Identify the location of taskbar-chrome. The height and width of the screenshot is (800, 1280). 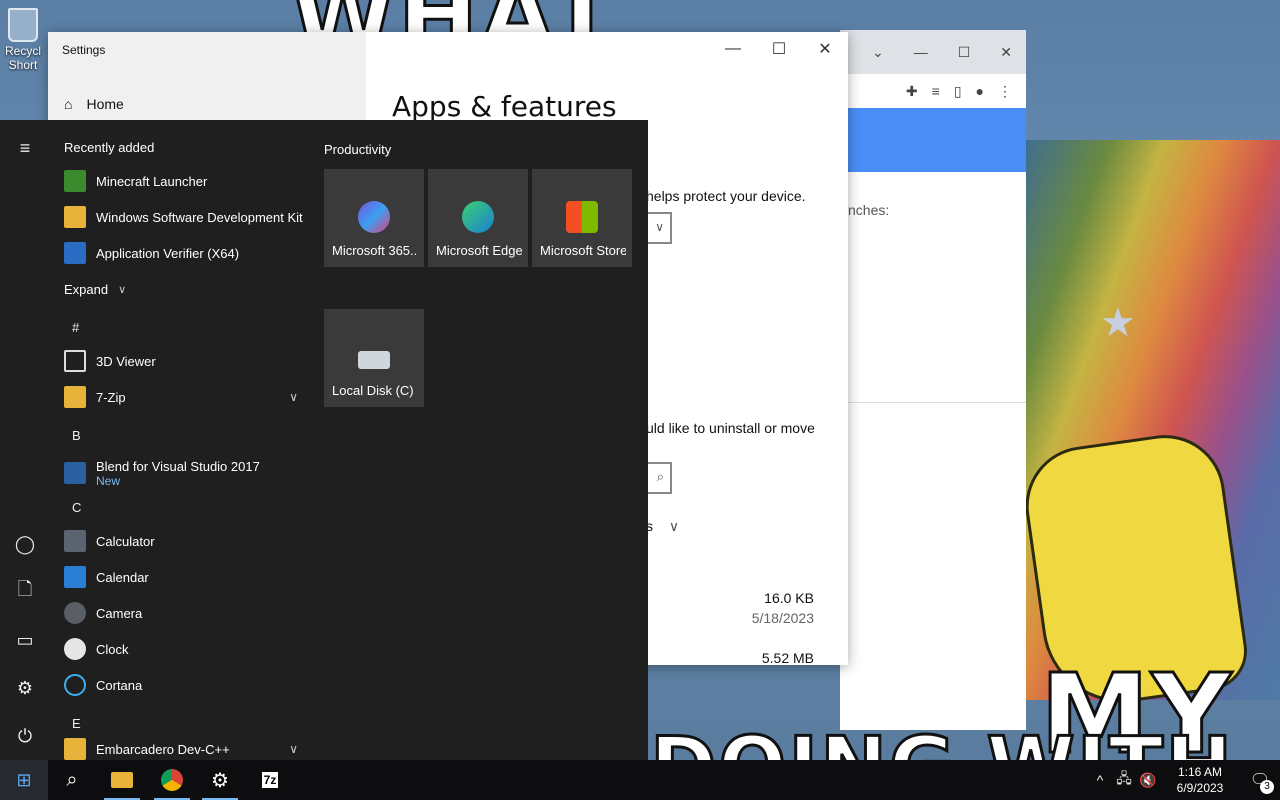
(172, 780).